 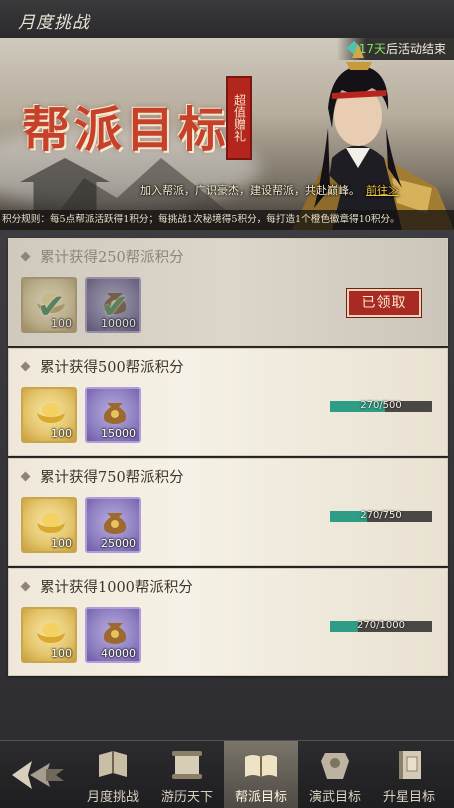 I want to click on reward-gem-bag: 15000, so click(x=113, y=415).